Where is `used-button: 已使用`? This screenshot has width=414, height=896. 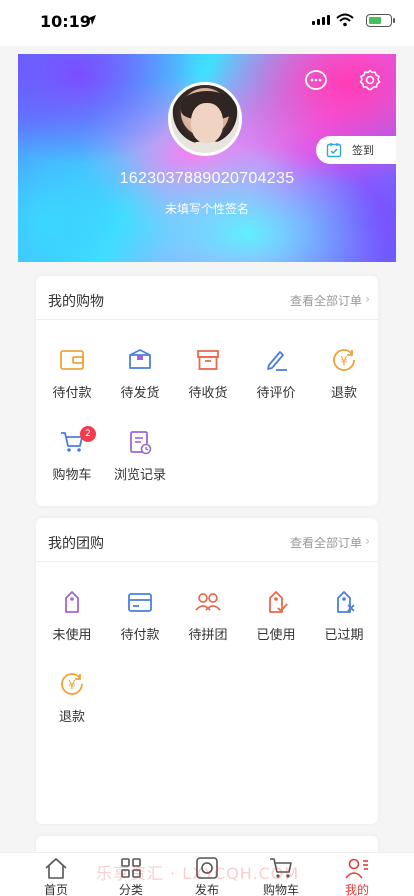
used-button: 已使用 is located at coordinates (276, 615).